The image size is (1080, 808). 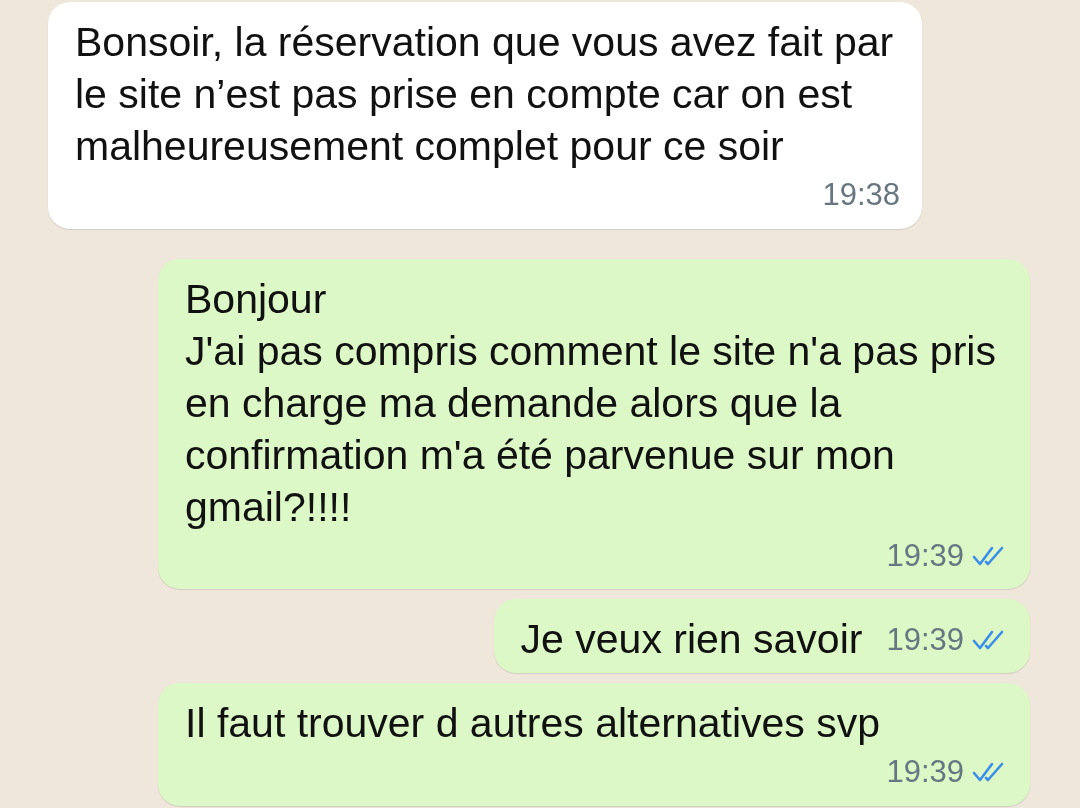 I want to click on message-text: Bonsoir, la réservation que vous avez fait par le site n’est pas prise en compte car on est malheureusement complet pour ce soir, so click(x=485, y=94).